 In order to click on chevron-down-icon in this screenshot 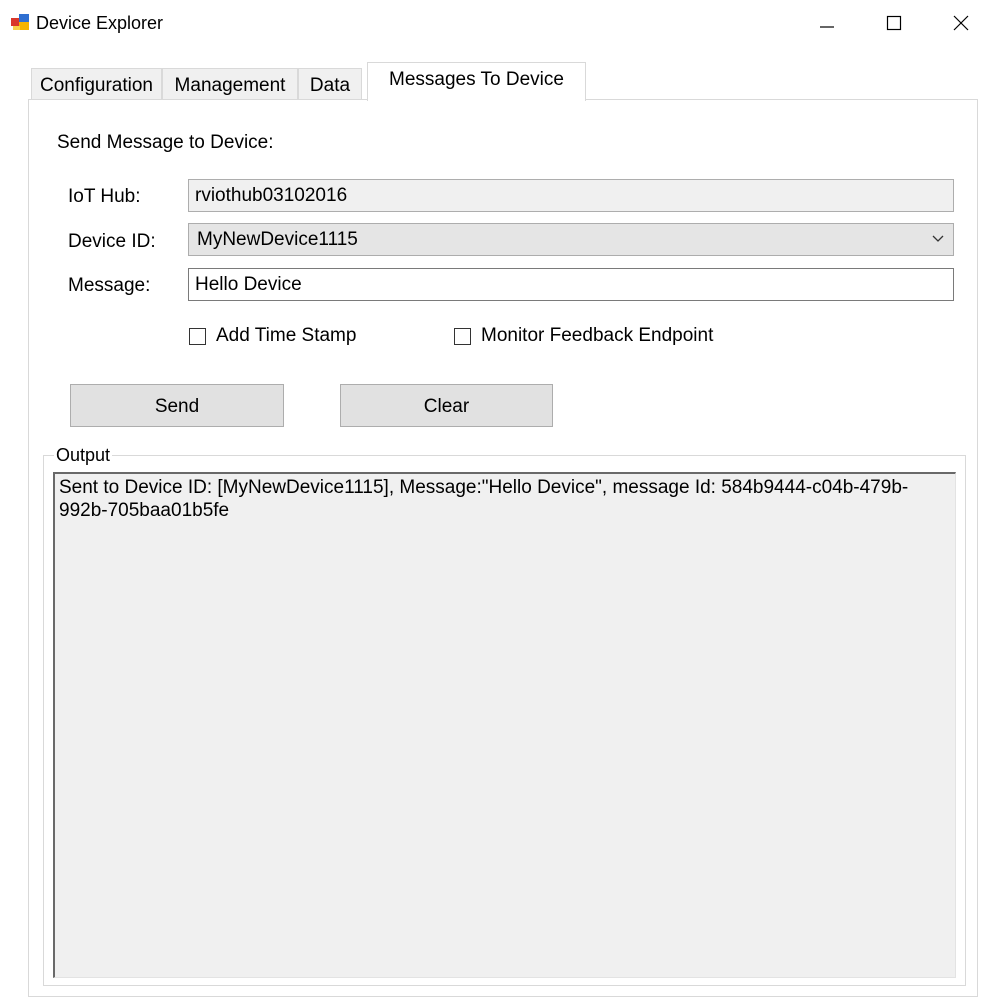, I will do `click(938, 238)`.